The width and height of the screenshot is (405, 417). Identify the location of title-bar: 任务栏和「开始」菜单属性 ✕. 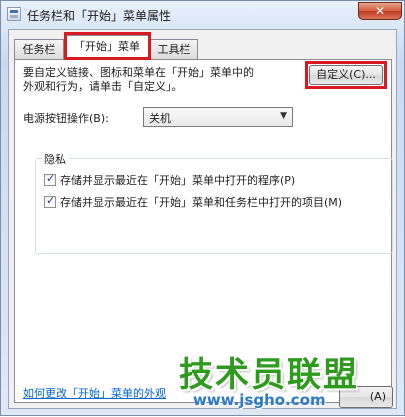
(202, 15).